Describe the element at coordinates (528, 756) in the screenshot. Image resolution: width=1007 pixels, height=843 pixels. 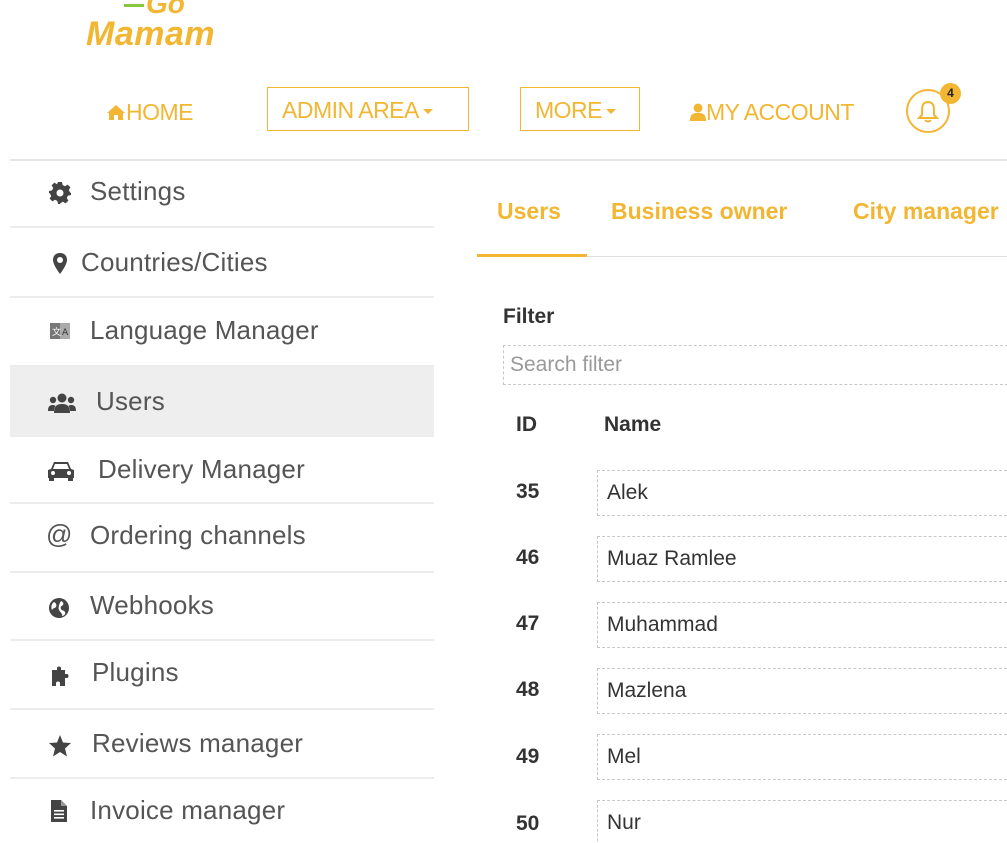
I see `row-id: 49` at that location.